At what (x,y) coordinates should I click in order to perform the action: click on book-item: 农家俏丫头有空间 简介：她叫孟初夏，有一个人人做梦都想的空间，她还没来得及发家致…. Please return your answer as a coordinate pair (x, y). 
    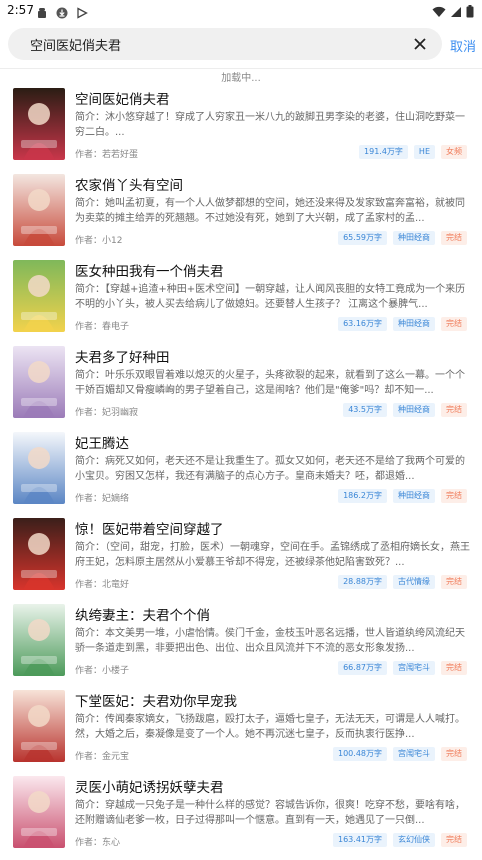
    Looking at the image, I should click on (241, 215).